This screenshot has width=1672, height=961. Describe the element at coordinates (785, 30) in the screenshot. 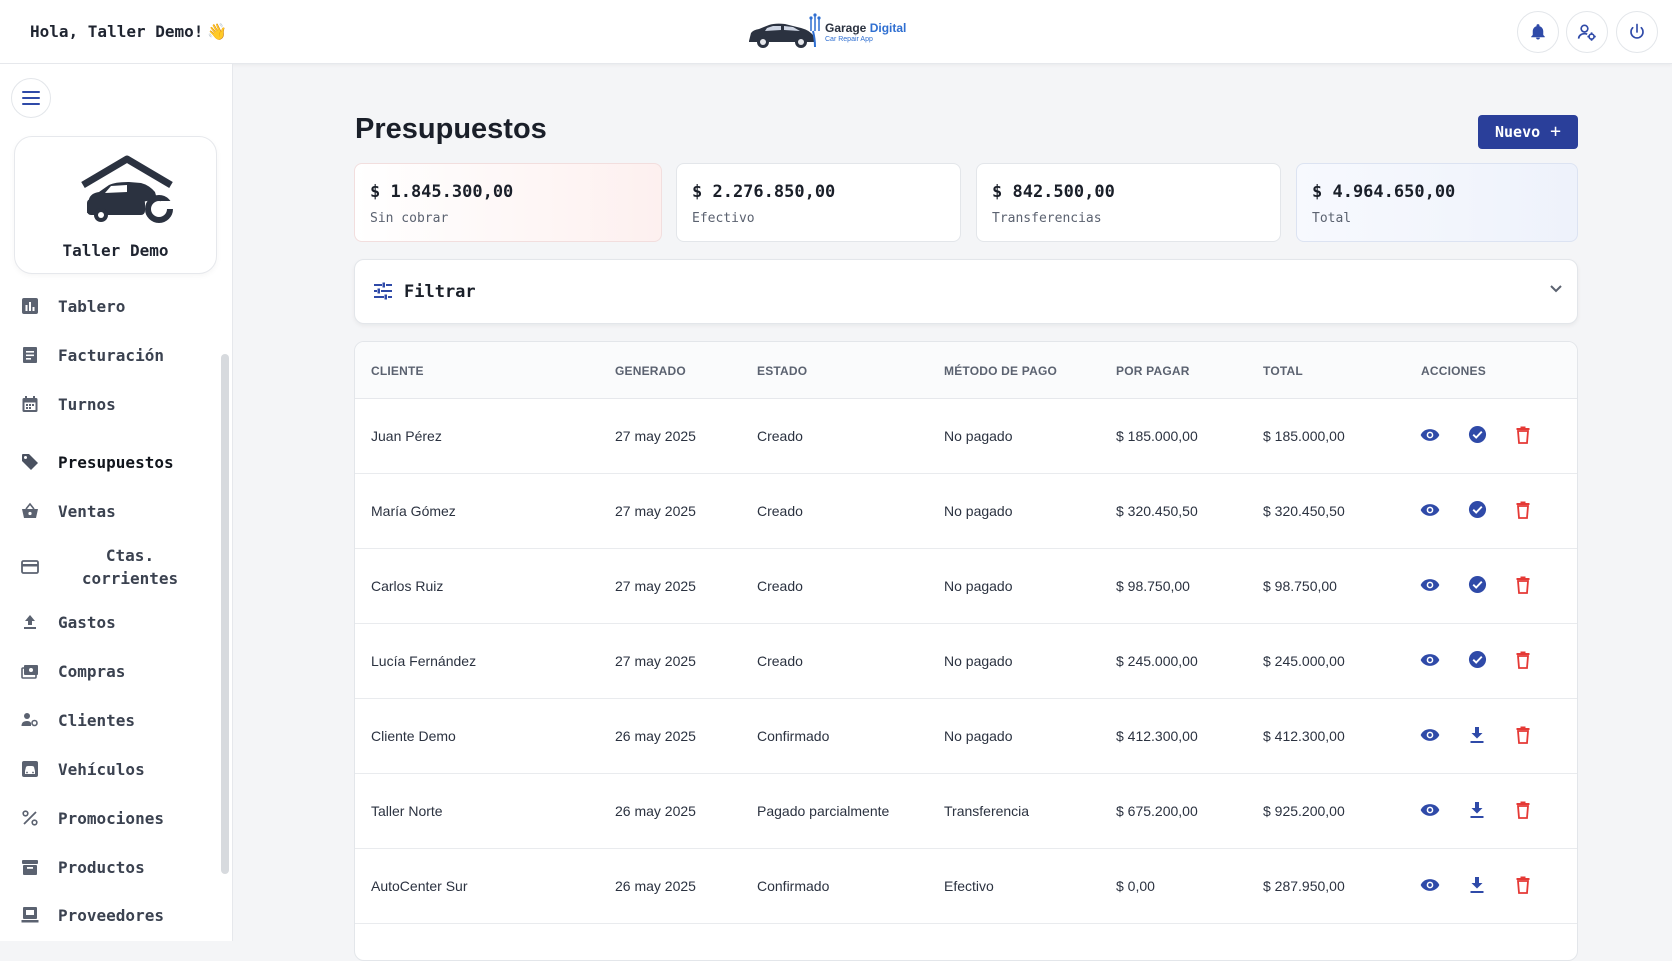

I see `car-logo-icon` at that location.